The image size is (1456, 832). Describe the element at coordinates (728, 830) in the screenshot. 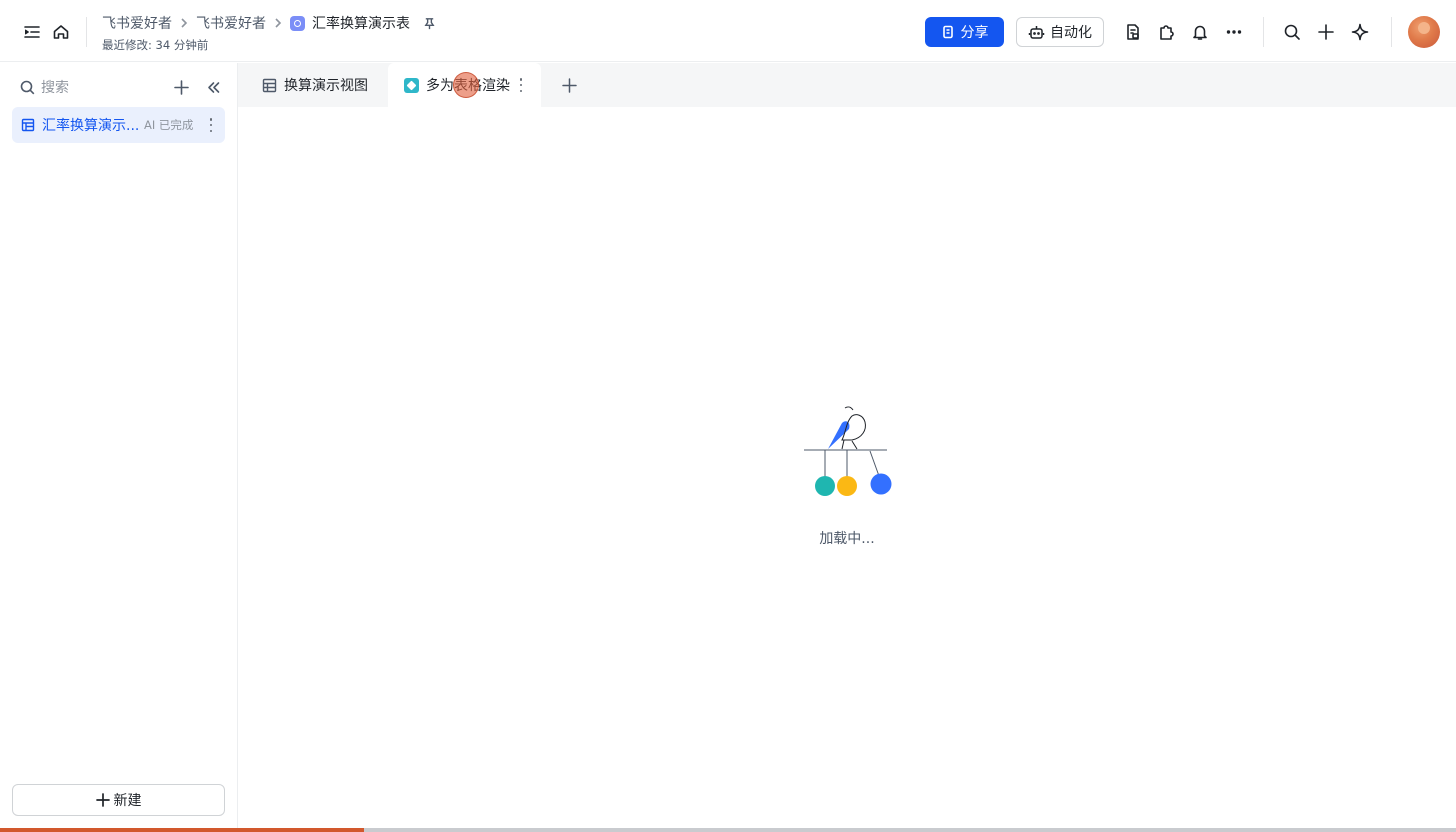

I see `loading-progress-bar` at that location.